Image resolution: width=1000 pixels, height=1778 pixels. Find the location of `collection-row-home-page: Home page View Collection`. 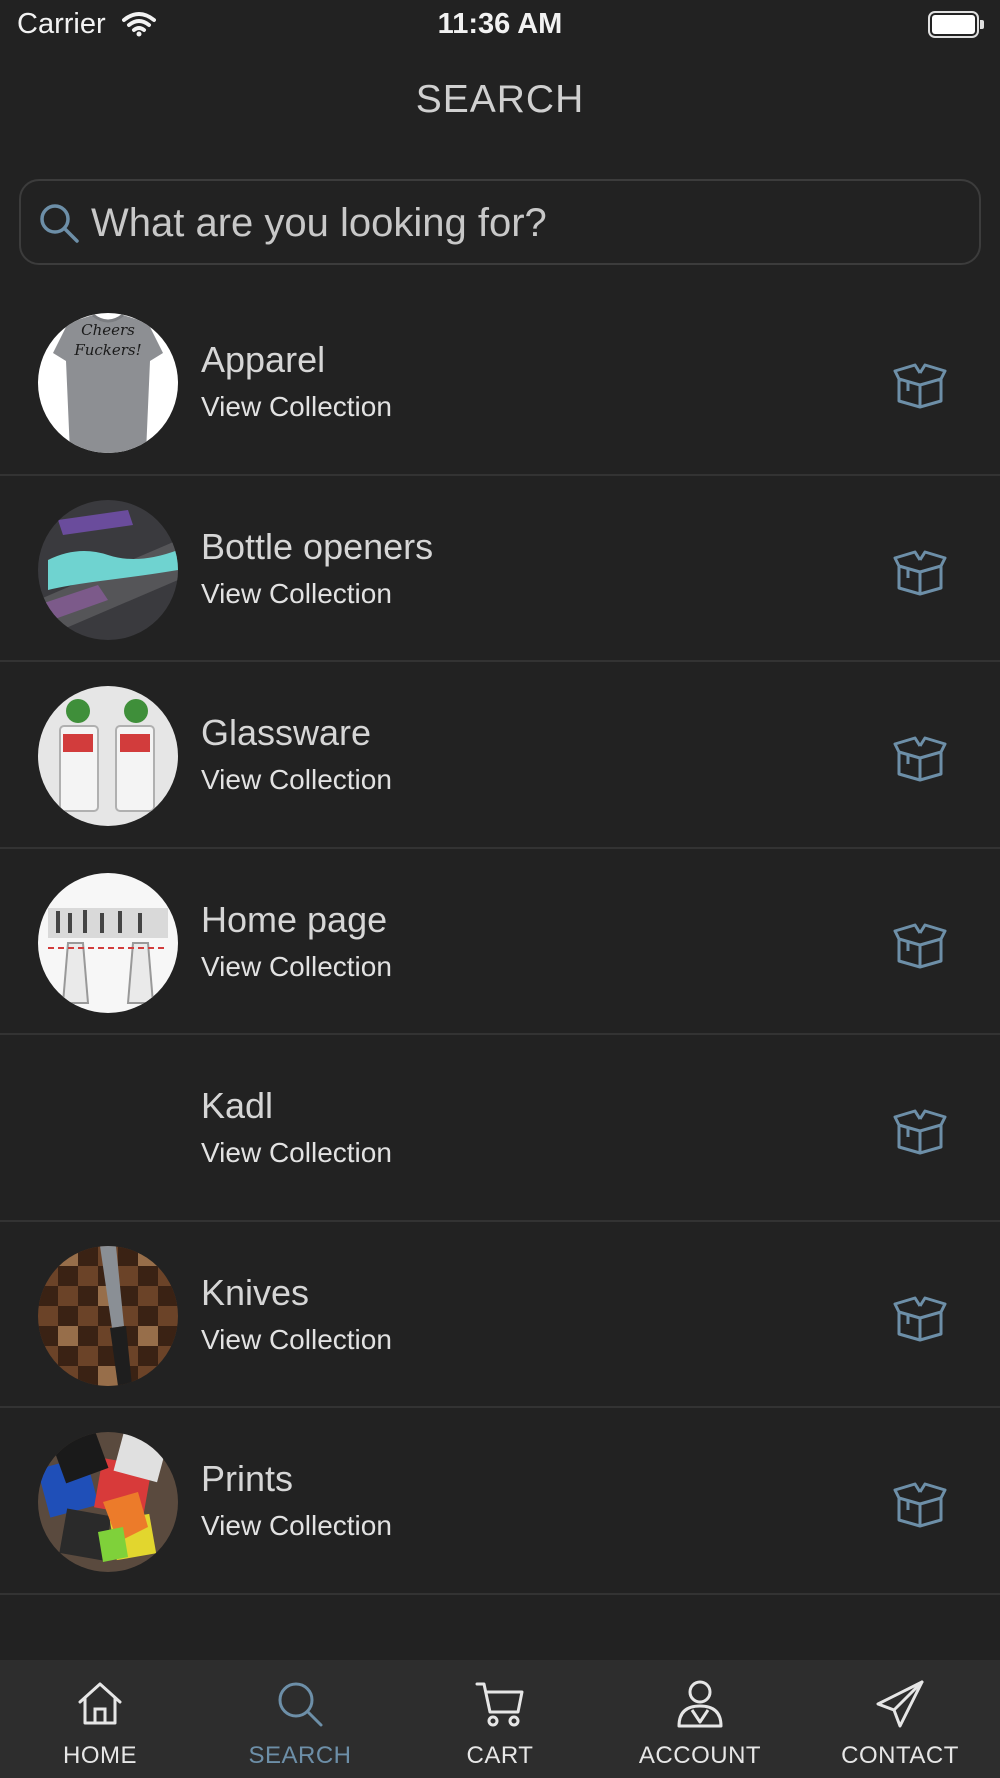

collection-row-home-page: Home page View Collection is located at coordinates (500, 942).